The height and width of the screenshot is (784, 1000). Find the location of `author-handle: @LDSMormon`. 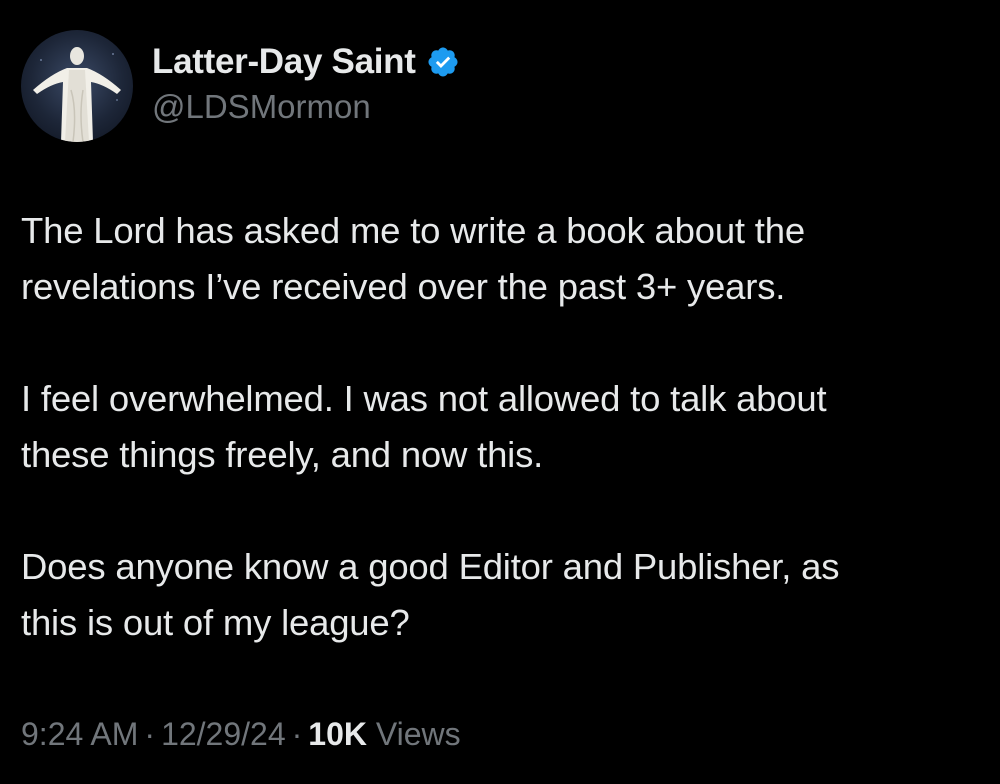

author-handle: @LDSMormon is located at coordinates (261, 107).